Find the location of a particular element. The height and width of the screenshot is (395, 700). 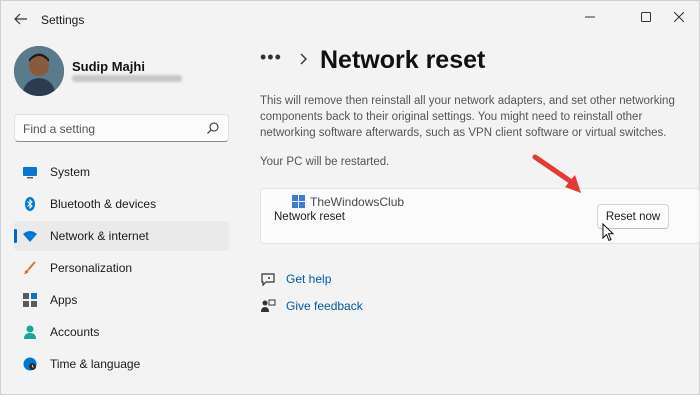

sidebar-item-label: Bluetooth & devices is located at coordinates (103, 204).